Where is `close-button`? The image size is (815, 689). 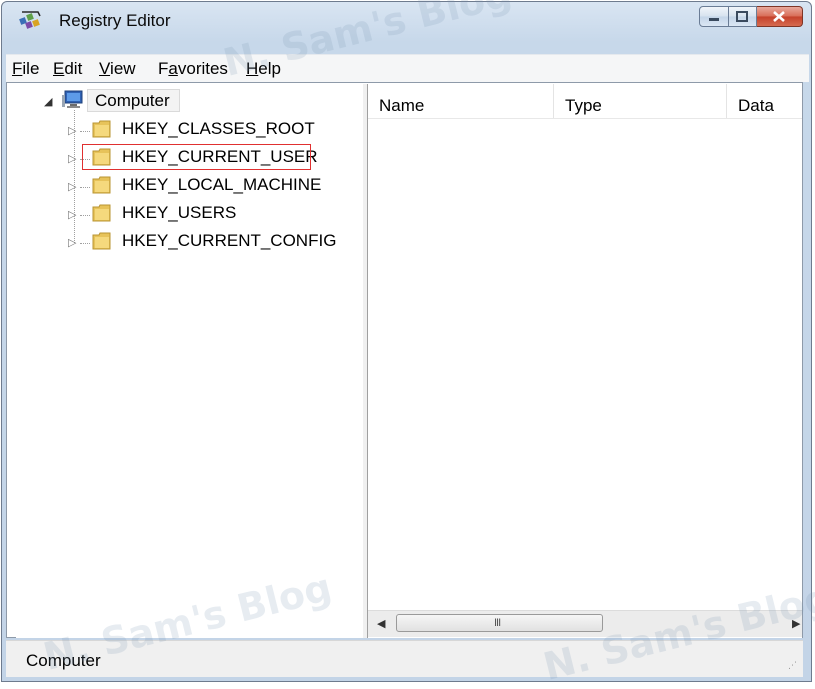
close-button is located at coordinates (780, 16).